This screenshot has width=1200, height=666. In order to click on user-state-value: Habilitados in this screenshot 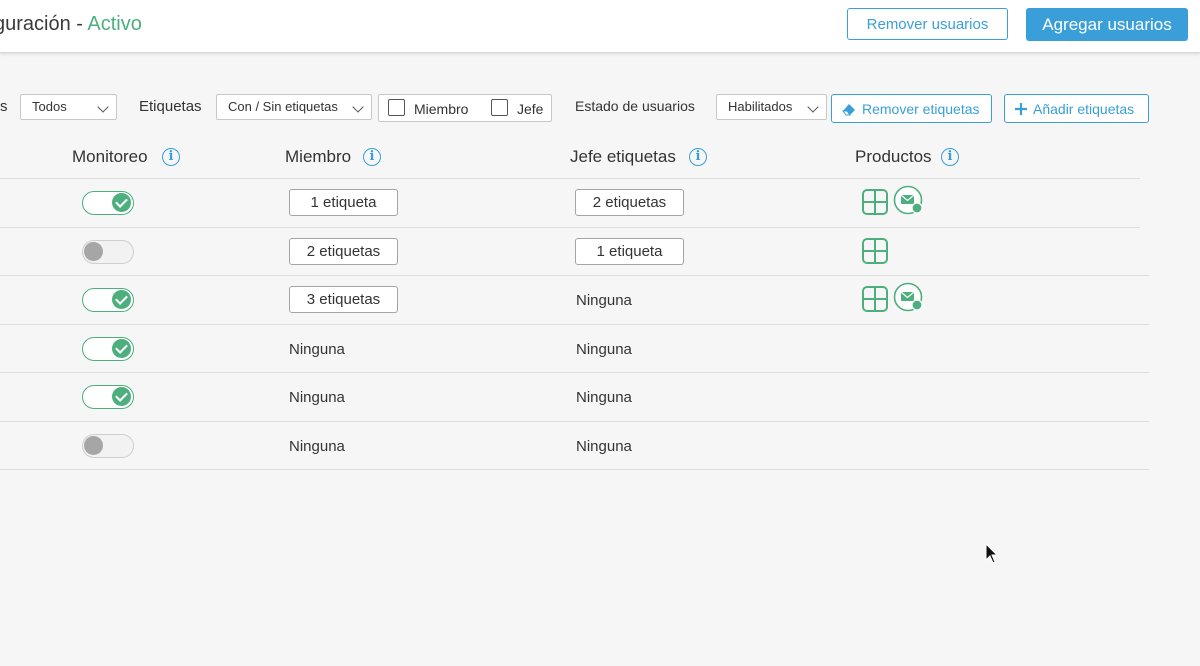, I will do `click(760, 106)`.